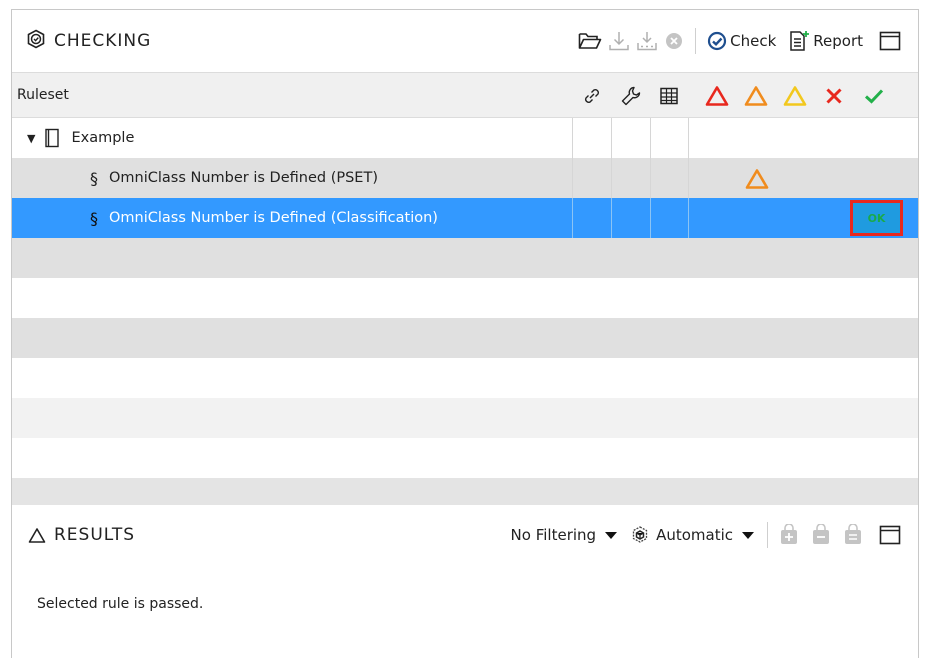  I want to click on passed-status-badge: OK, so click(876, 218).